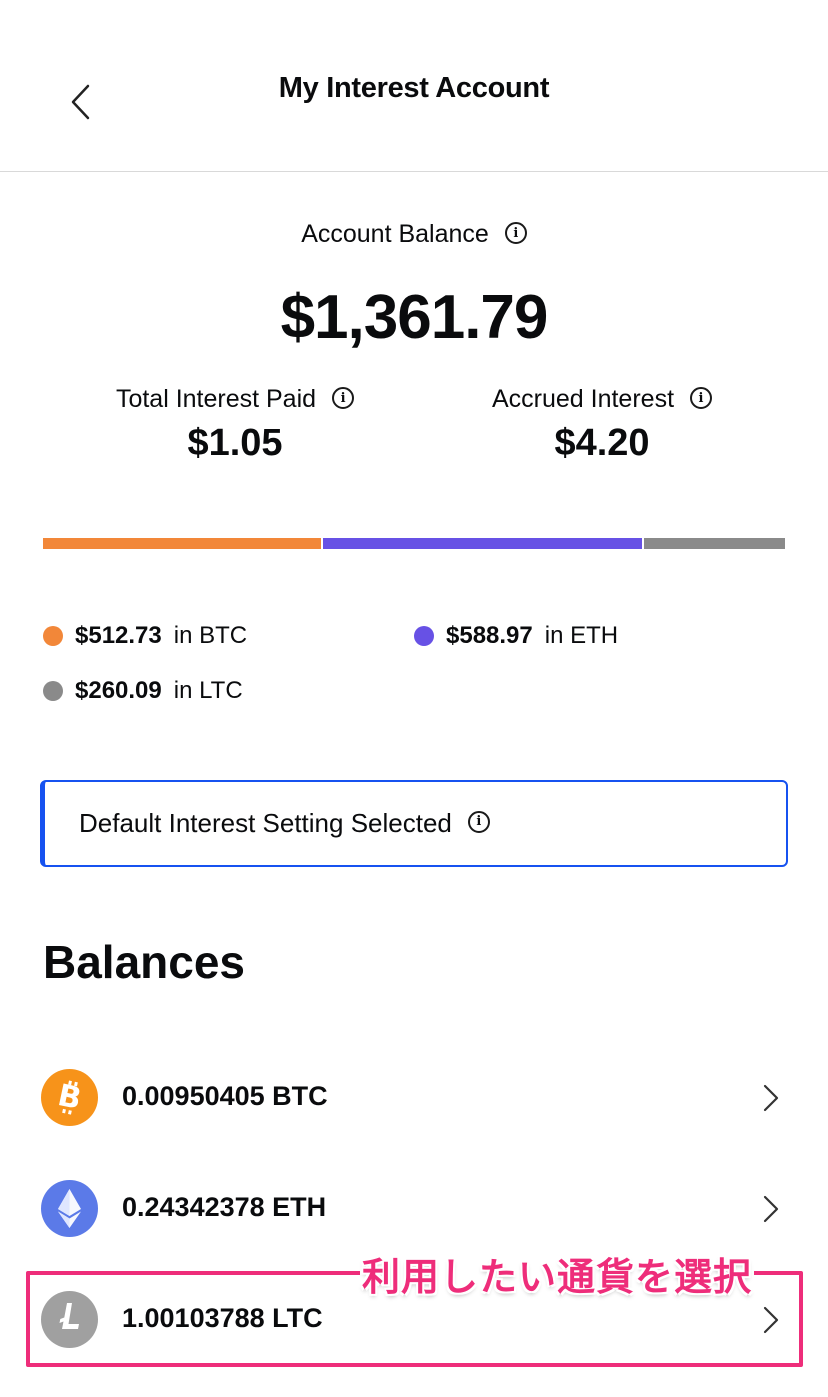 This screenshot has height=1397, width=828. I want to click on accrued-interest: Accrued Interest i $4.20, so click(602, 425).